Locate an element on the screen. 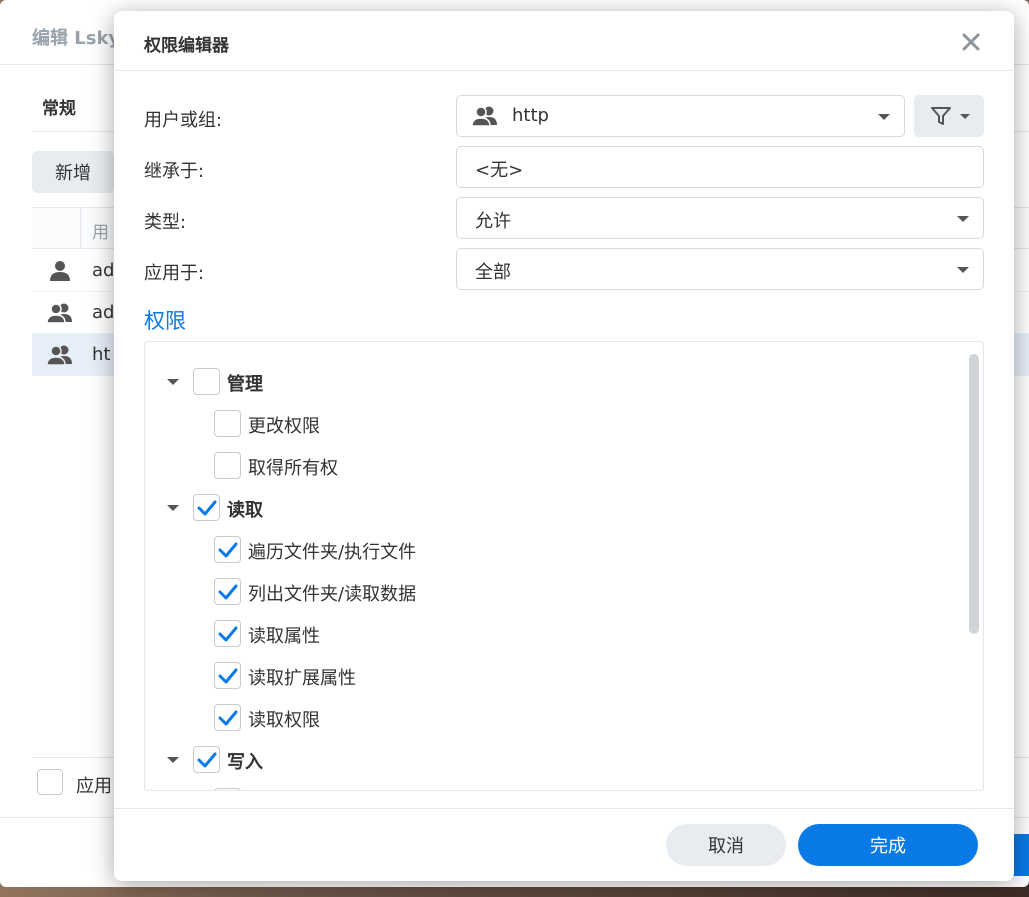 The width and height of the screenshot is (1029, 897). user-or-group-value: http is located at coordinates (530, 115).